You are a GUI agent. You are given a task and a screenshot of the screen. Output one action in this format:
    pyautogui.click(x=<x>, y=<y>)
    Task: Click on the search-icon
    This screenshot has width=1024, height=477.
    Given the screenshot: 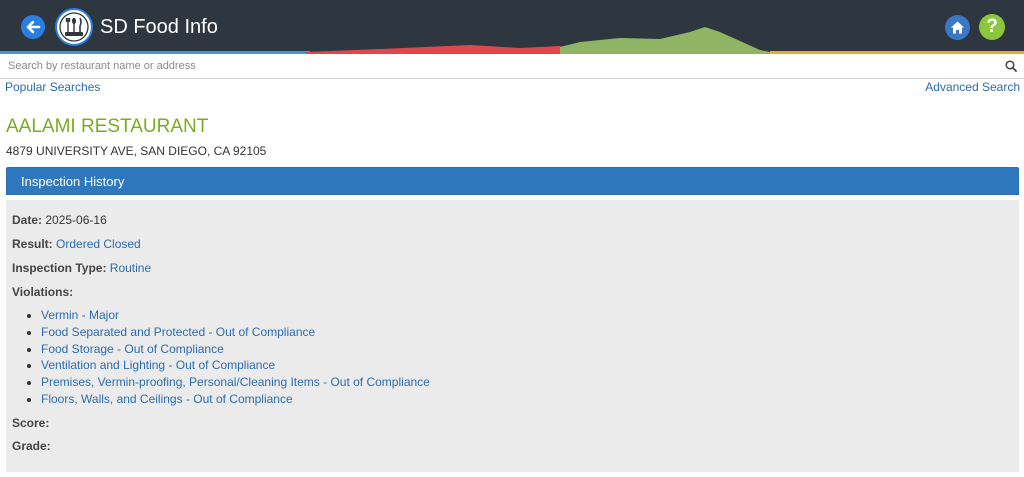 What is the action you would take?
    pyautogui.click(x=1011, y=66)
    